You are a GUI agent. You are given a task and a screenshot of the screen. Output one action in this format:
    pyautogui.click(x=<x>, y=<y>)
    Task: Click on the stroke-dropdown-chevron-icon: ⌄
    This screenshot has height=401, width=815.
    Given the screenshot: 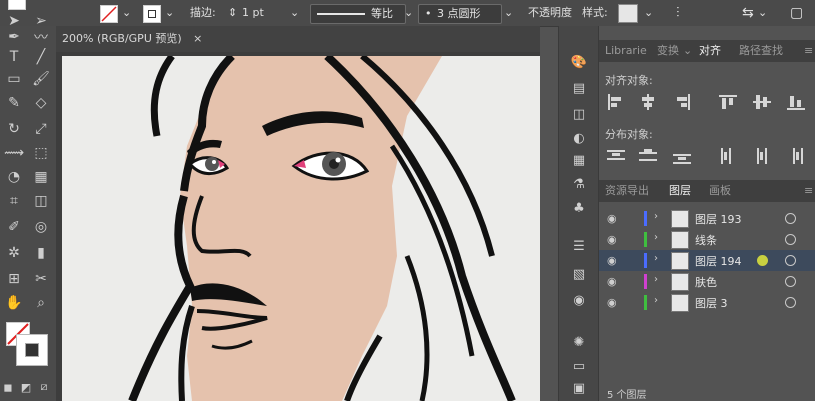 What is the action you would take?
    pyautogui.click(x=169, y=13)
    